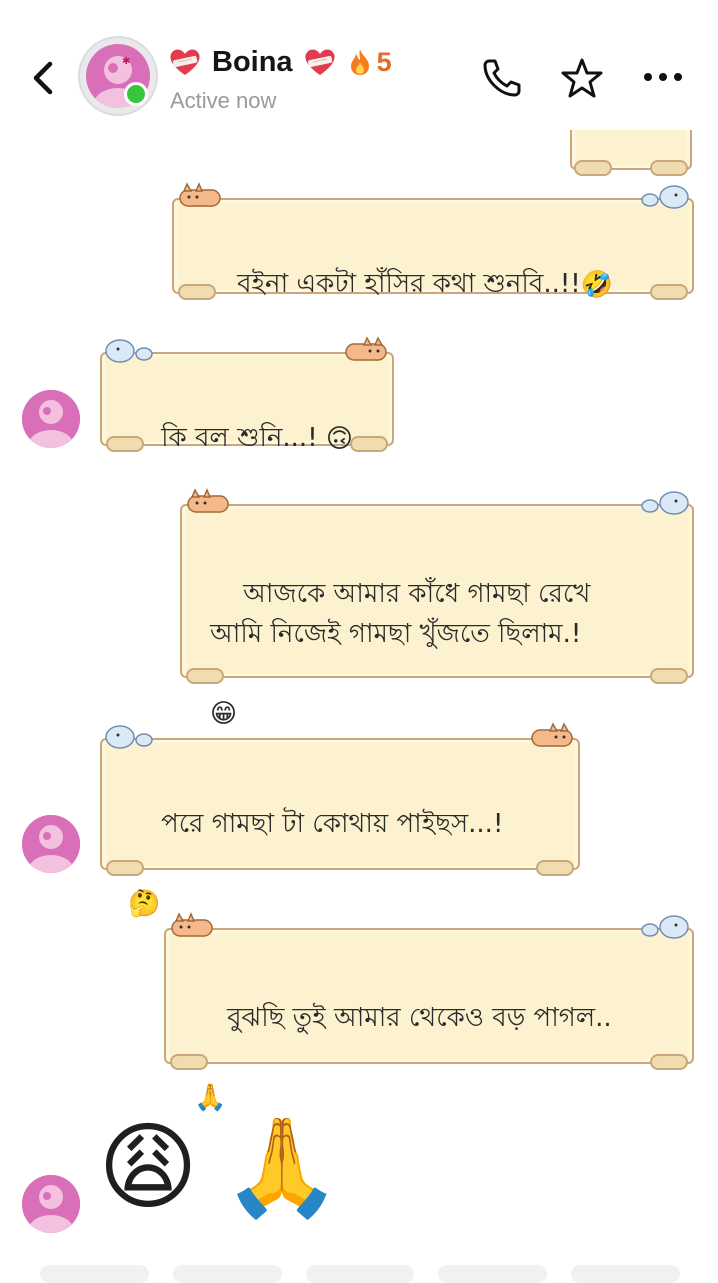 The image size is (718, 1283). I want to click on folded-hands-emoji: 🙏, so click(282, 1167).